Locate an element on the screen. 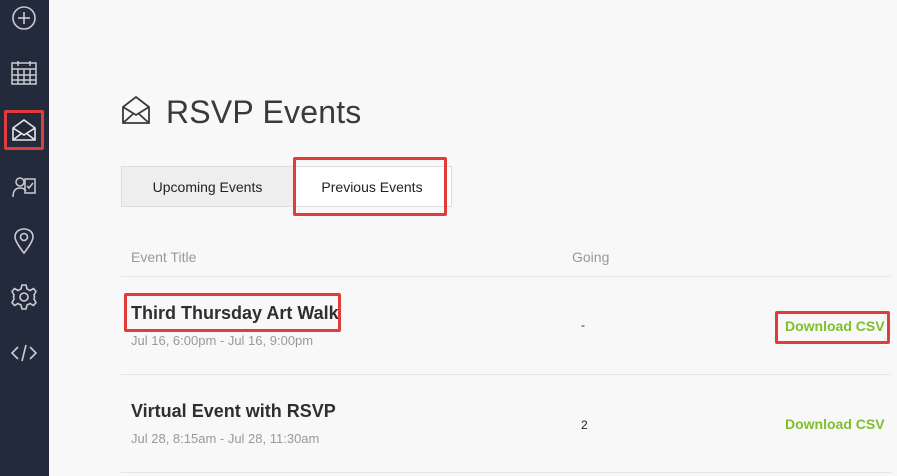  page-title: RSVP Events is located at coordinates (264, 111).